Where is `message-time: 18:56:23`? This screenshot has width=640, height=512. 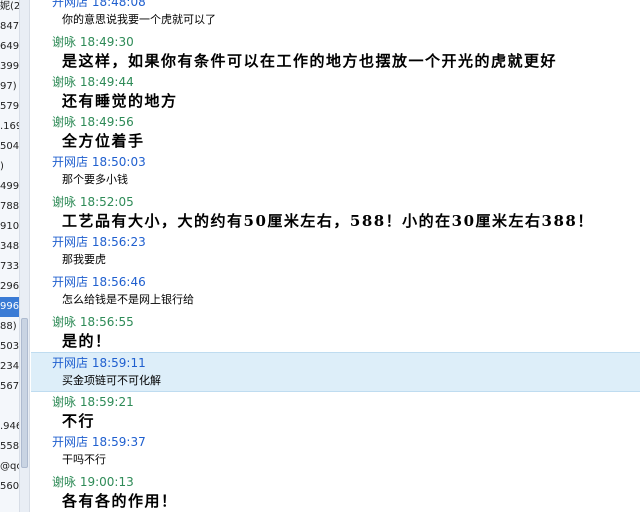
message-time: 18:56:23 is located at coordinates (118, 242).